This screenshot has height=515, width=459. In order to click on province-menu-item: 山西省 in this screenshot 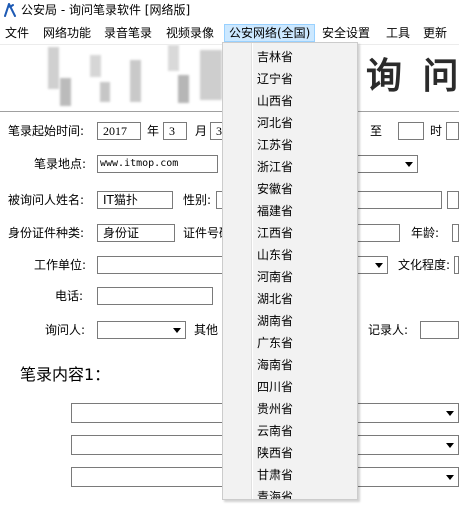, I will do `click(290, 101)`.